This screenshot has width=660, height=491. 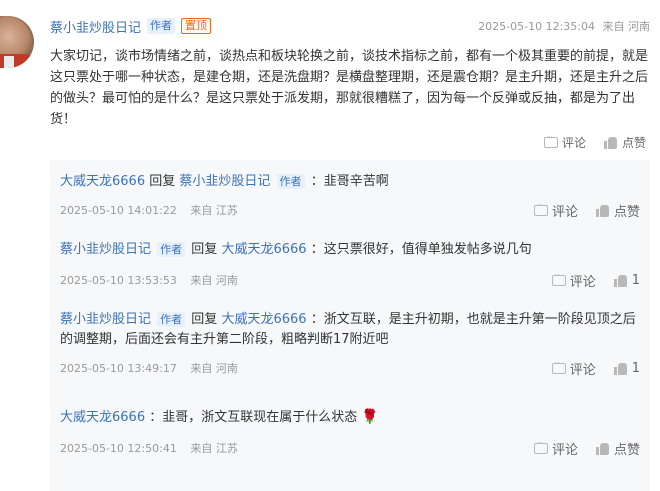 I want to click on reply-text: 大威天龙6666 回复 蔡小韭炒股日记 作者 ：韭哥辛苦啊, so click(x=350, y=182).